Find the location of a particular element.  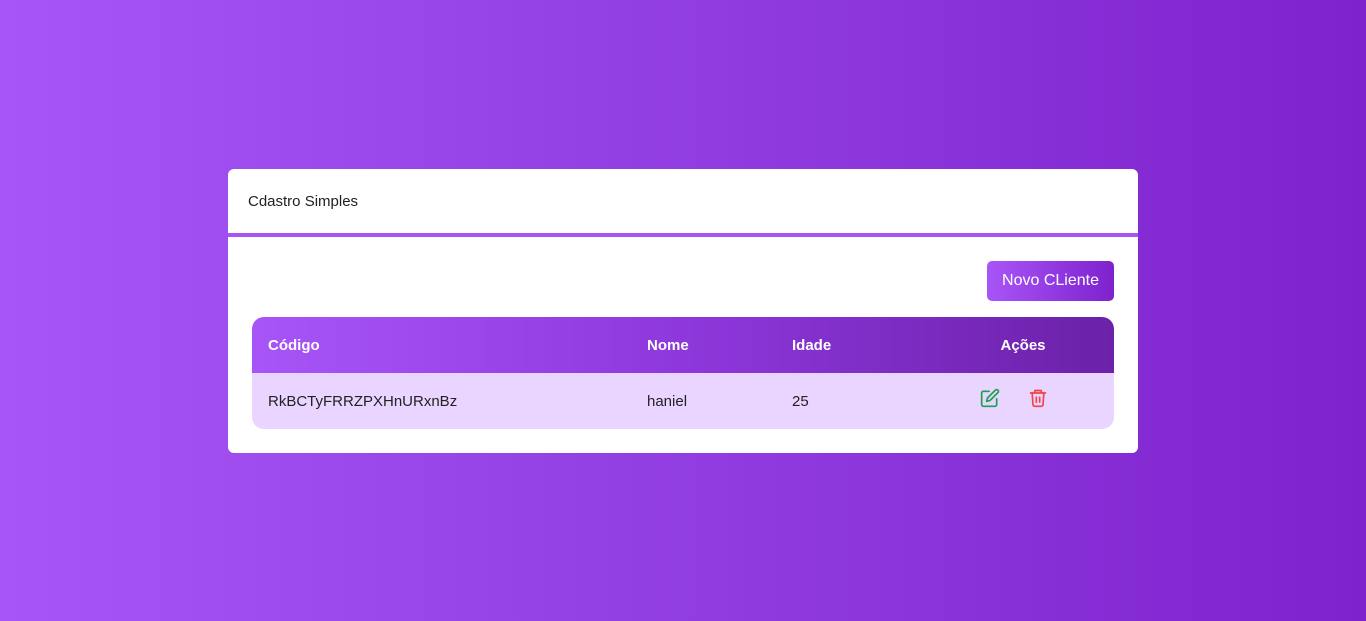

cell-acoes is located at coordinates (1028, 398).